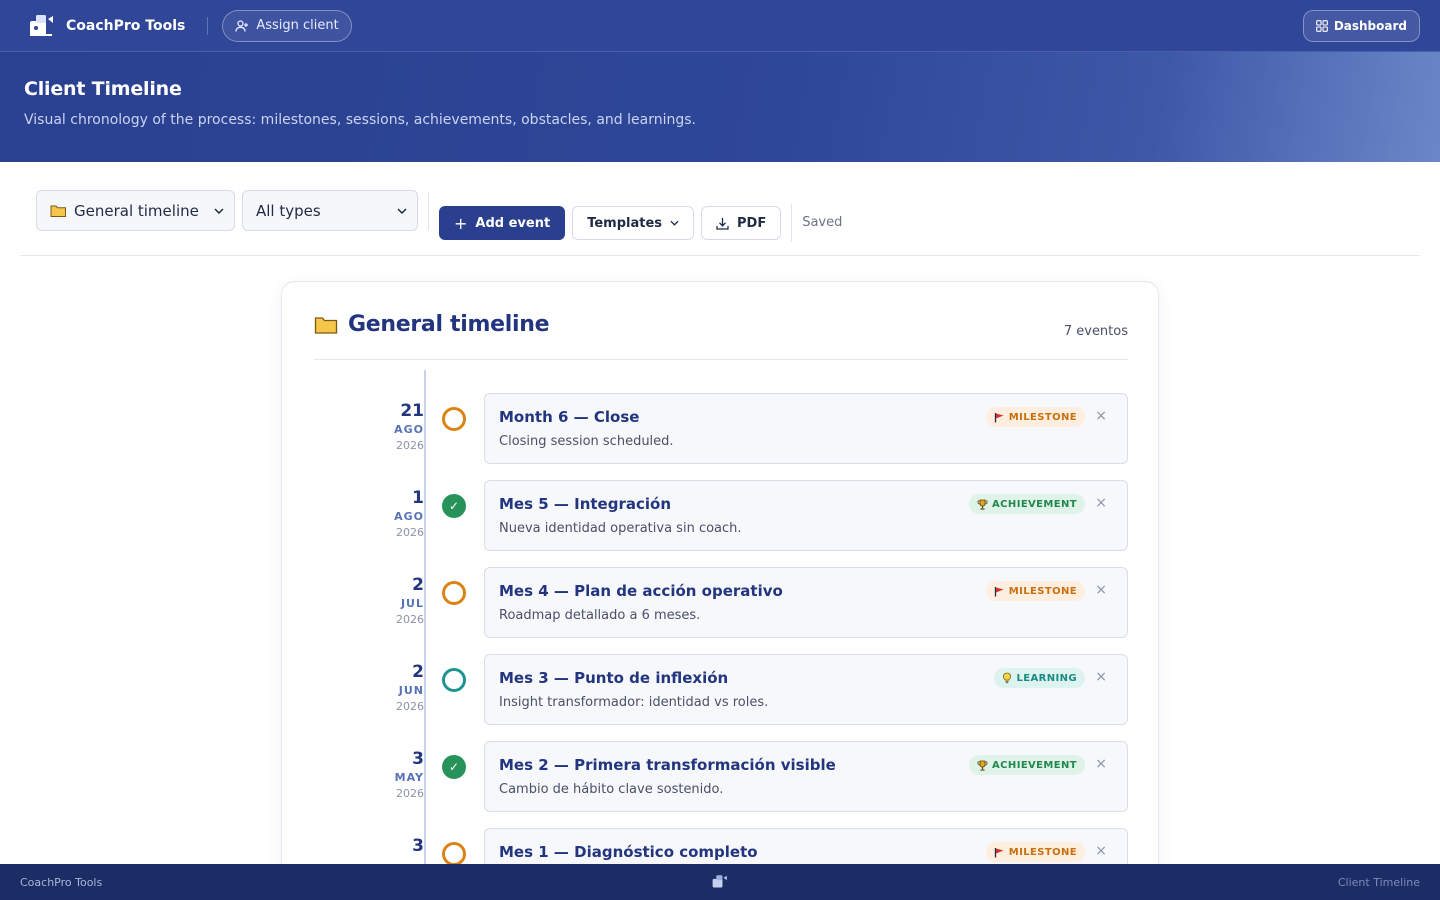 This screenshot has height=900, width=1440. I want to click on pdf-label: PDF, so click(752, 223).